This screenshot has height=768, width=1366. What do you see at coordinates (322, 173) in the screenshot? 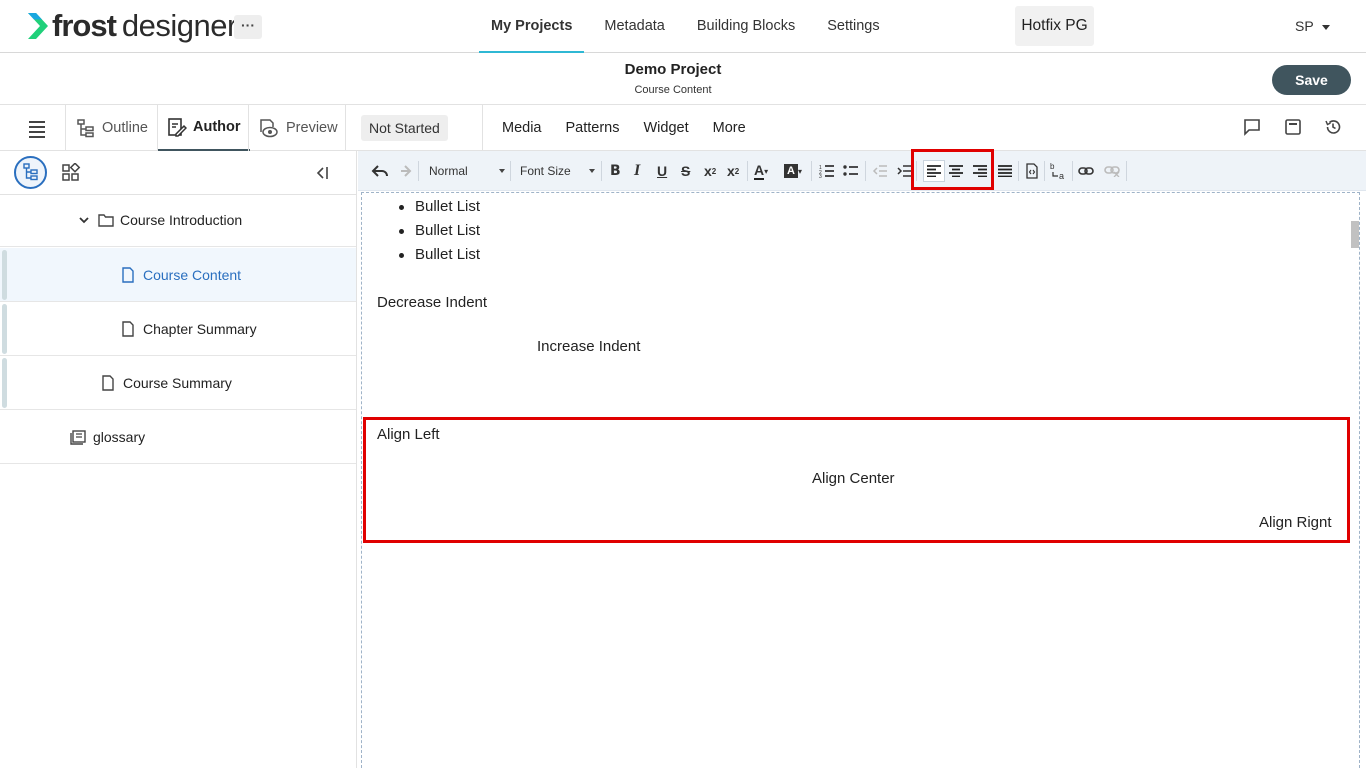
I see `collapse-panel-icon` at bounding box center [322, 173].